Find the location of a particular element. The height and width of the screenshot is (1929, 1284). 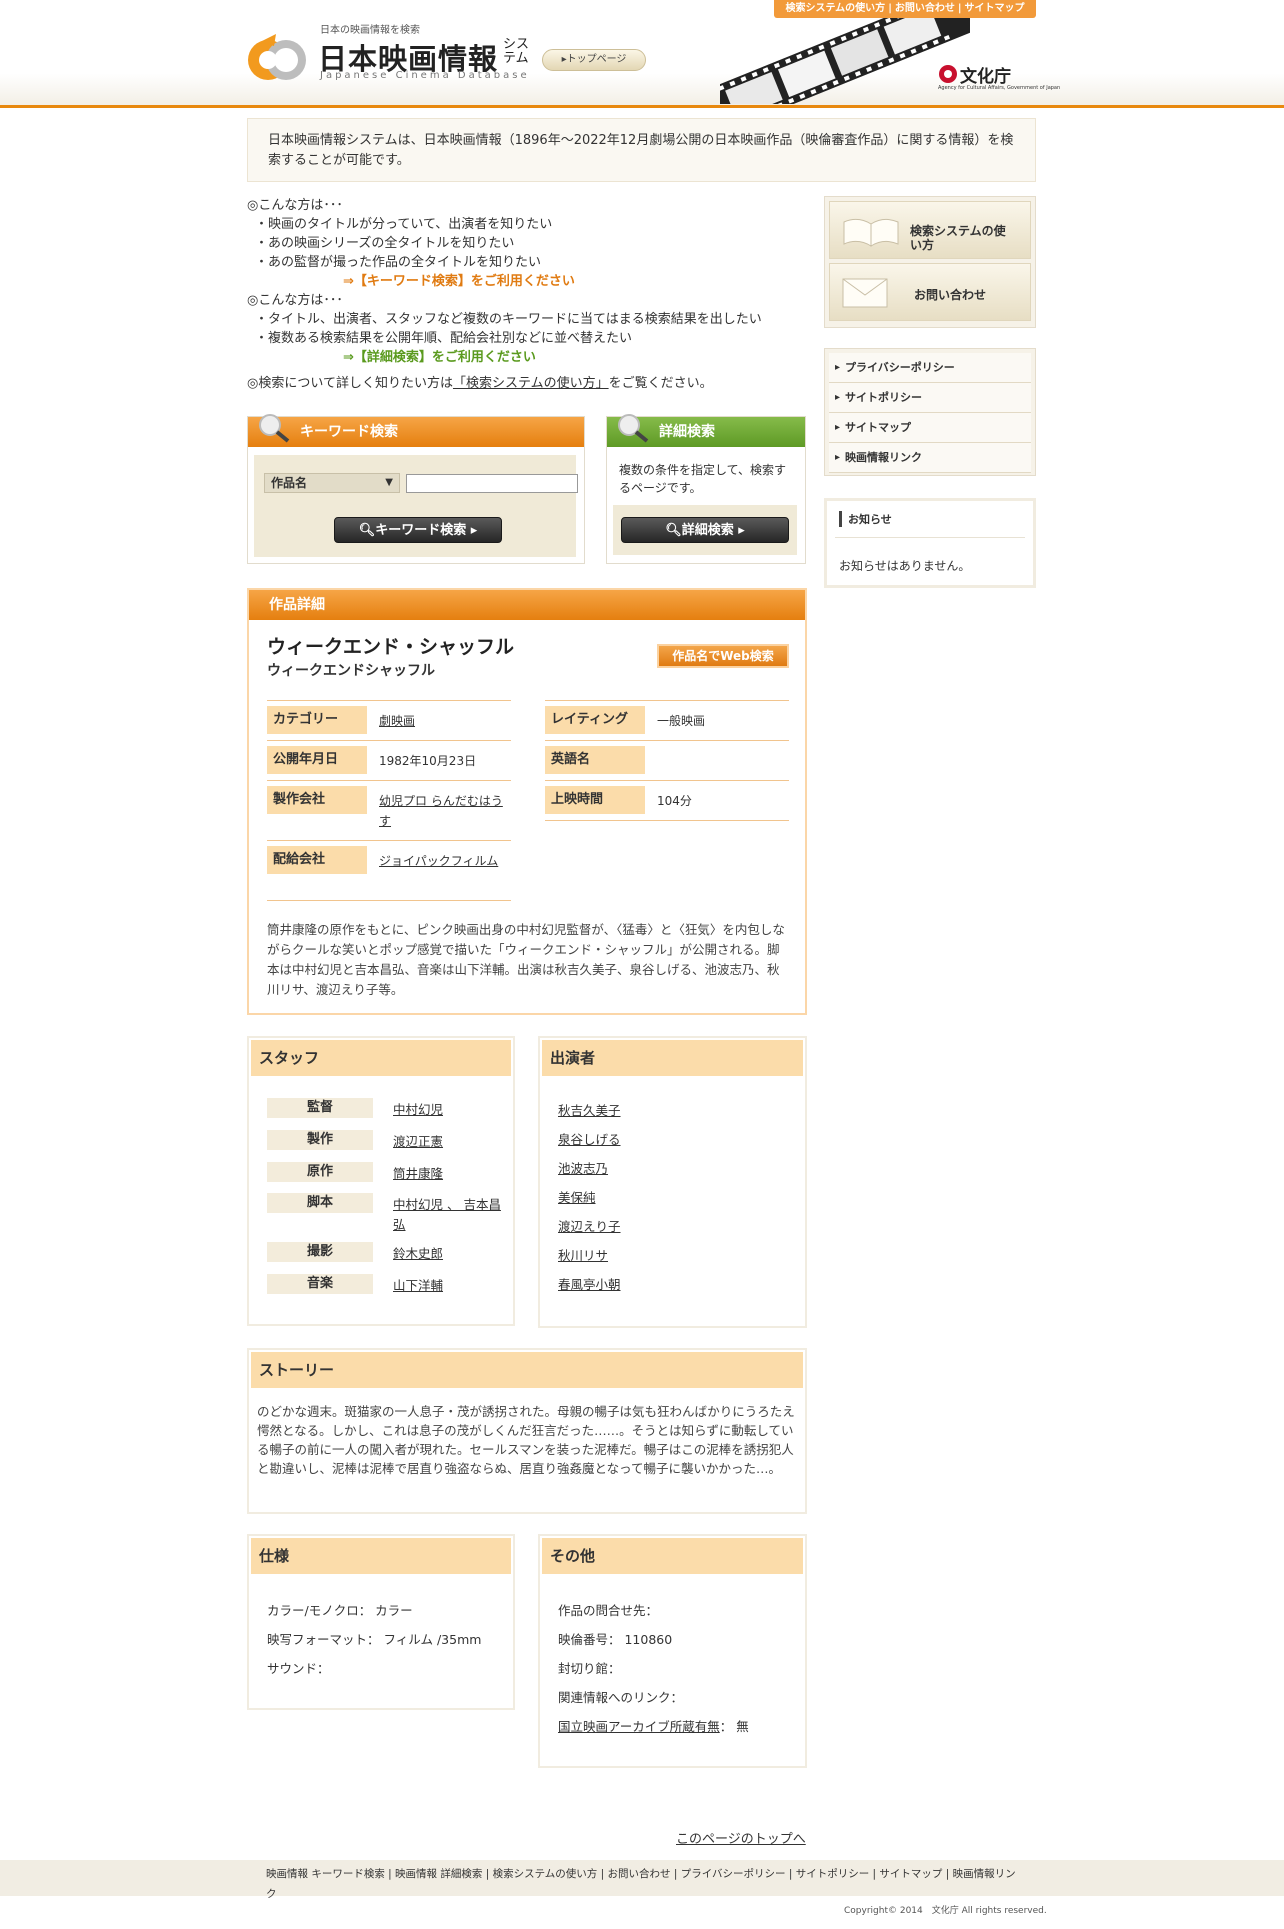

field-value: 104分 is located at coordinates (674, 801).